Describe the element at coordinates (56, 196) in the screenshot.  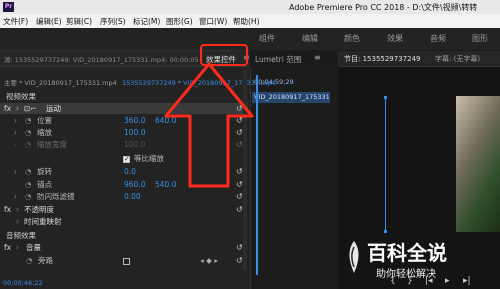
I see `anti-flicker-label: 防闪烁滤镜` at that location.